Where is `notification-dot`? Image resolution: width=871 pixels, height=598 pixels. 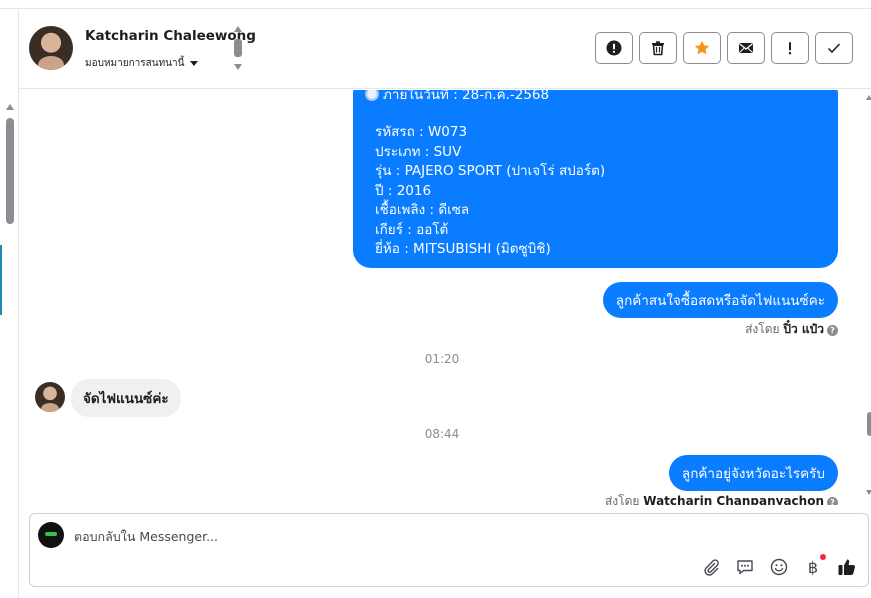 notification-dot is located at coordinates (823, 557).